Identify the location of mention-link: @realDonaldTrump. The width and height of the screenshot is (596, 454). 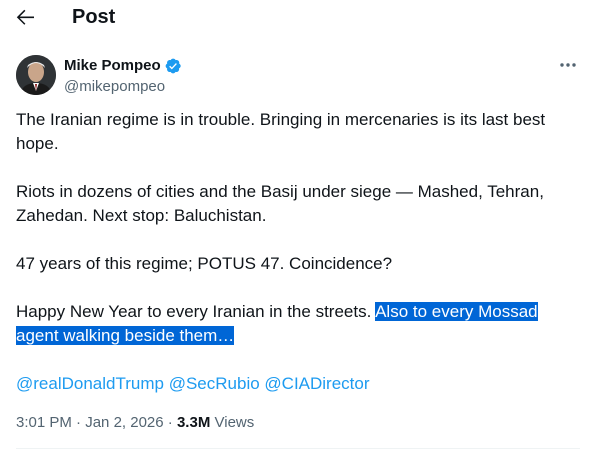
(90, 383).